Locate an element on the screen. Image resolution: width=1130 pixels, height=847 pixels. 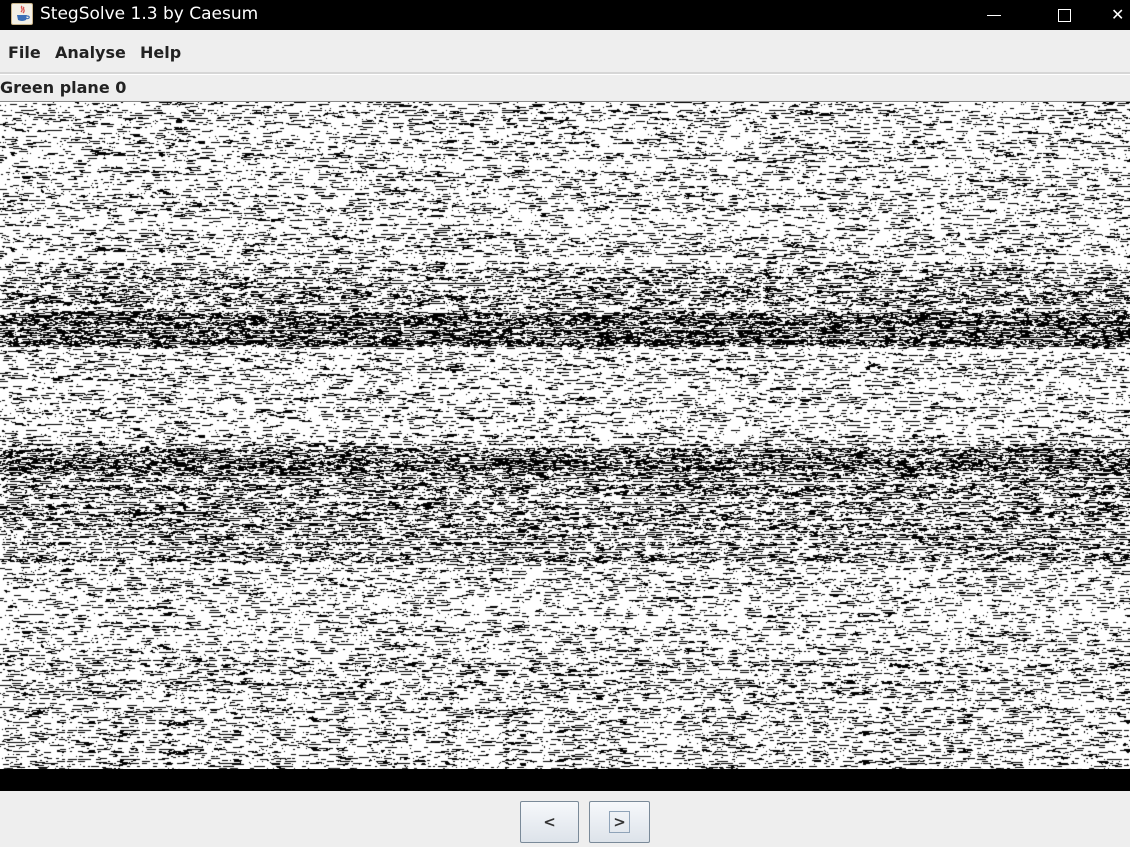
close-icon: ✕ is located at coordinates (1118, 14).